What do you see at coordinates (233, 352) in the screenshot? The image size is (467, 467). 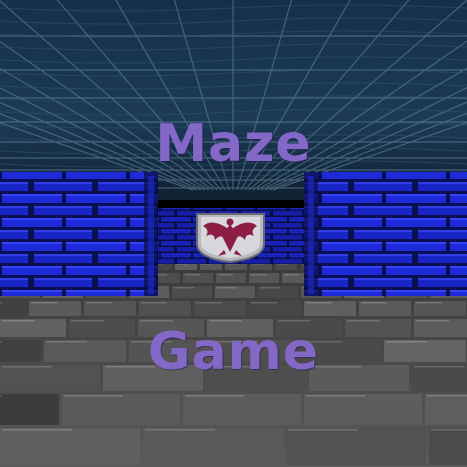 I see `title-line-2: Game` at bounding box center [233, 352].